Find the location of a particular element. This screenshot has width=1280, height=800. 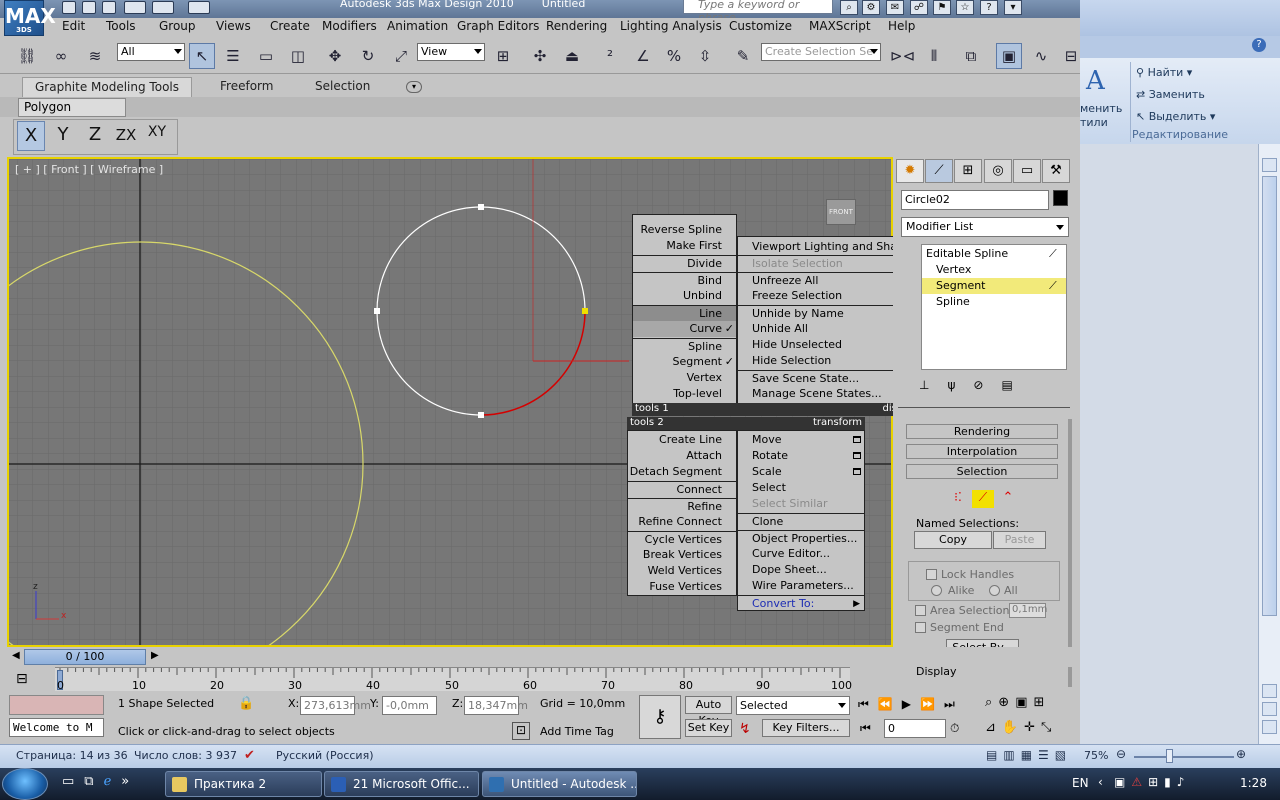

motion-tab-icon: ◎ is located at coordinates (998, 171).